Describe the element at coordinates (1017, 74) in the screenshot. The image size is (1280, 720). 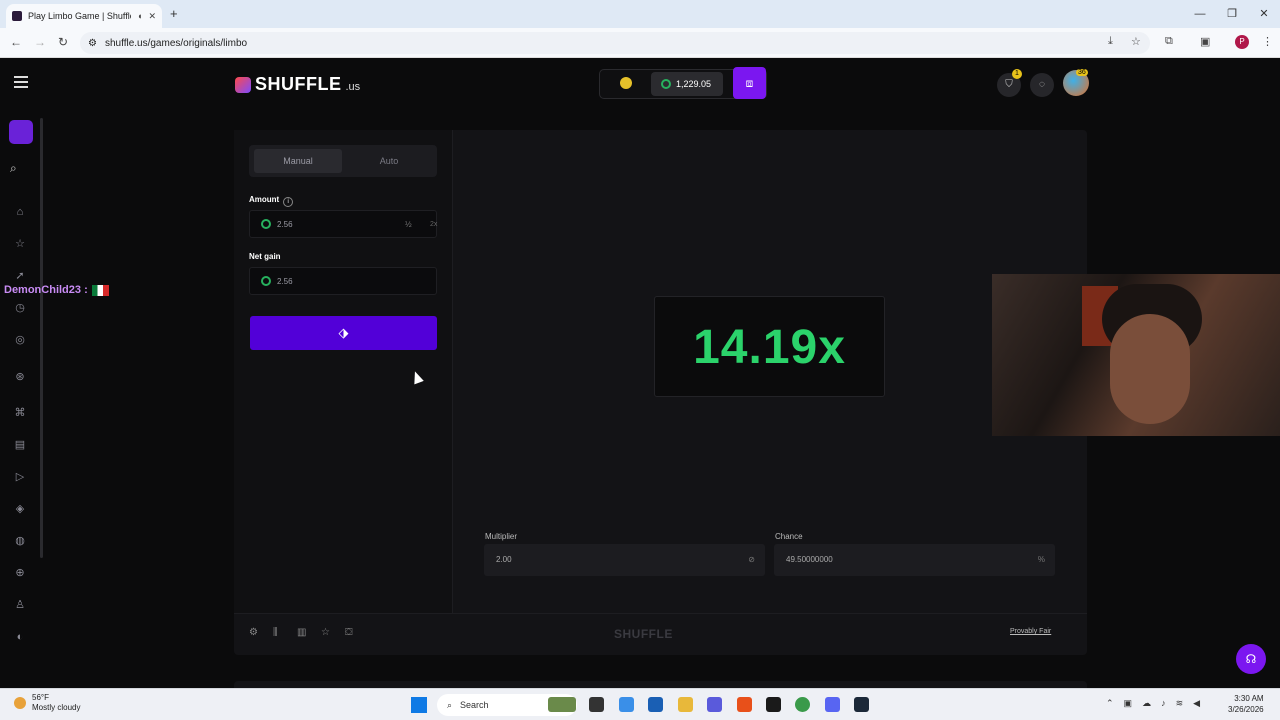
I see `notification-badge: 1` at that location.